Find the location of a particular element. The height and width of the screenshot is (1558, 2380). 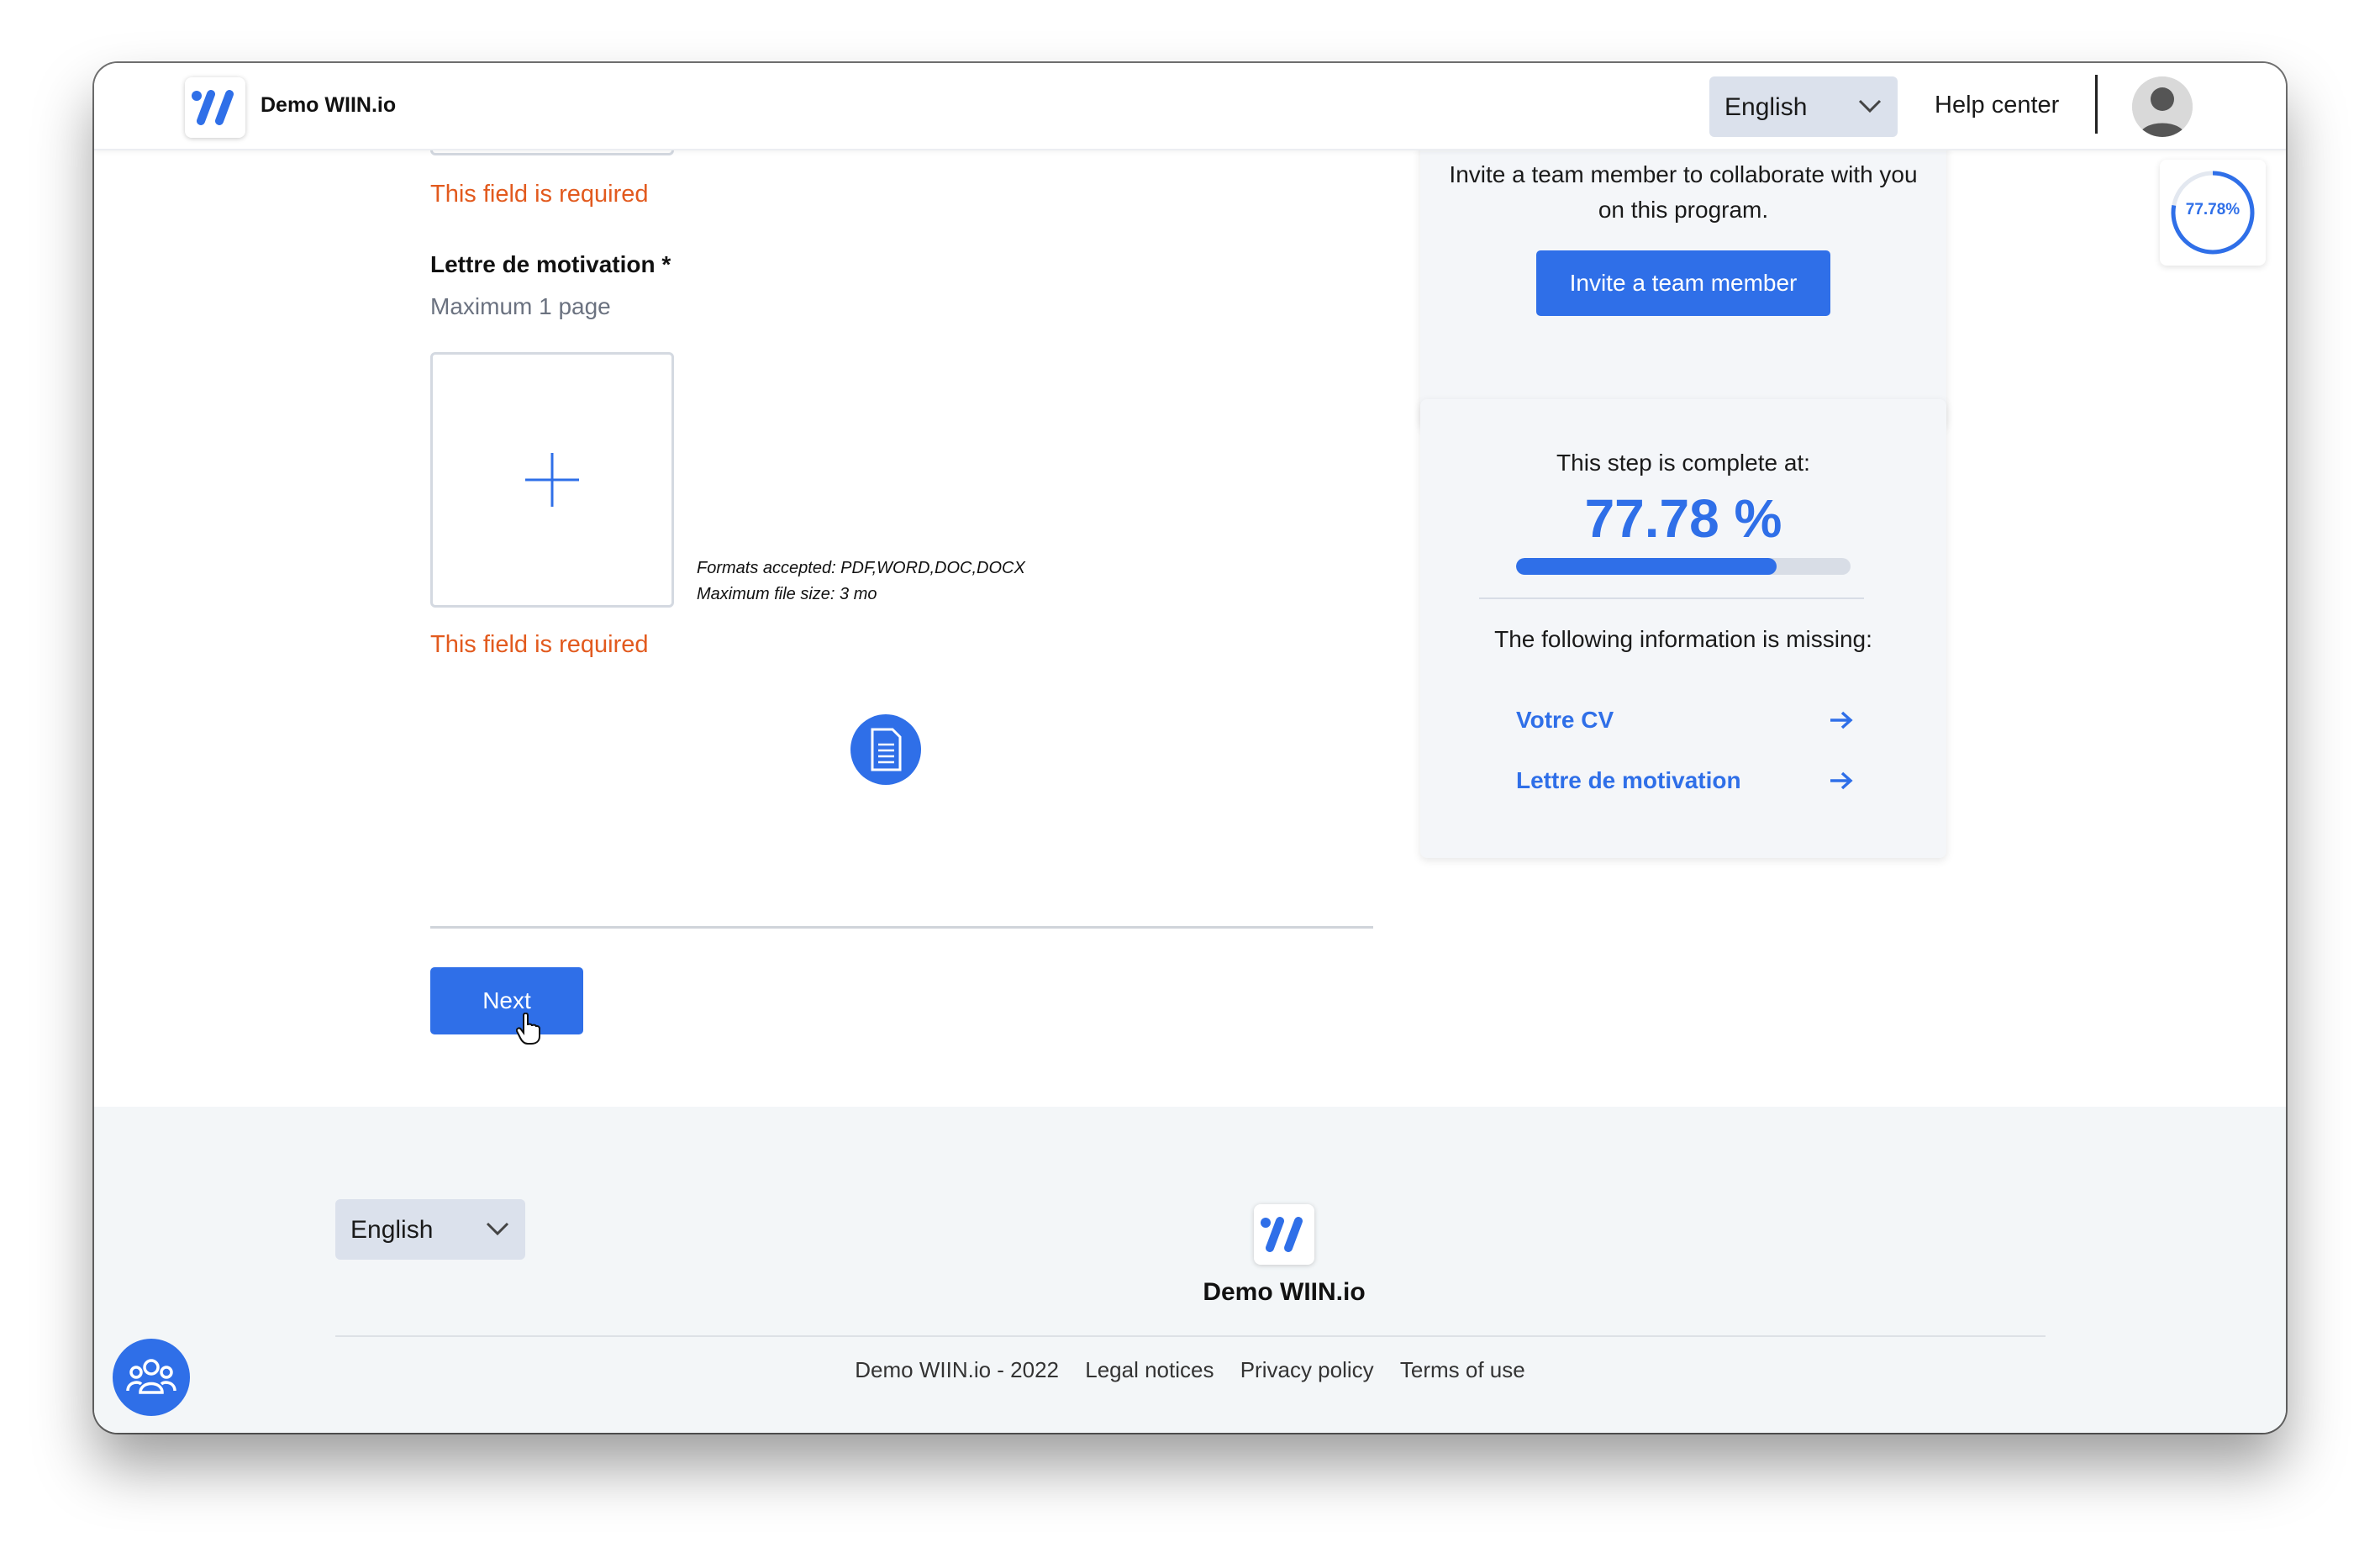

progress-bar is located at coordinates (1684, 566).